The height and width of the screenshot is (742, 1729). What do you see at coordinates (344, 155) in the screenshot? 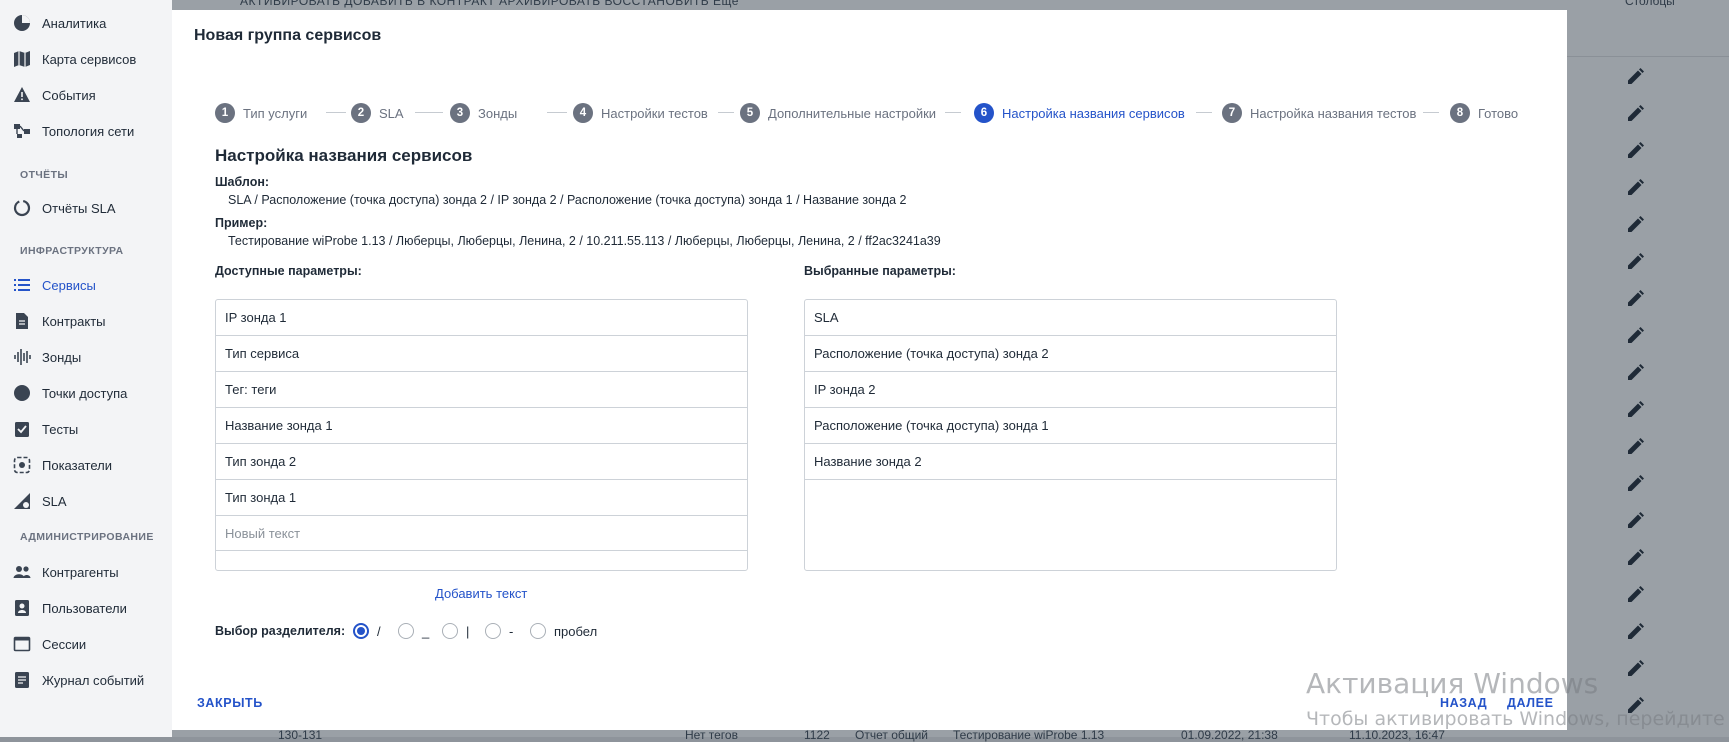
I see `section-title: Настройка названия сервисов` at bounding box center [344, 155].